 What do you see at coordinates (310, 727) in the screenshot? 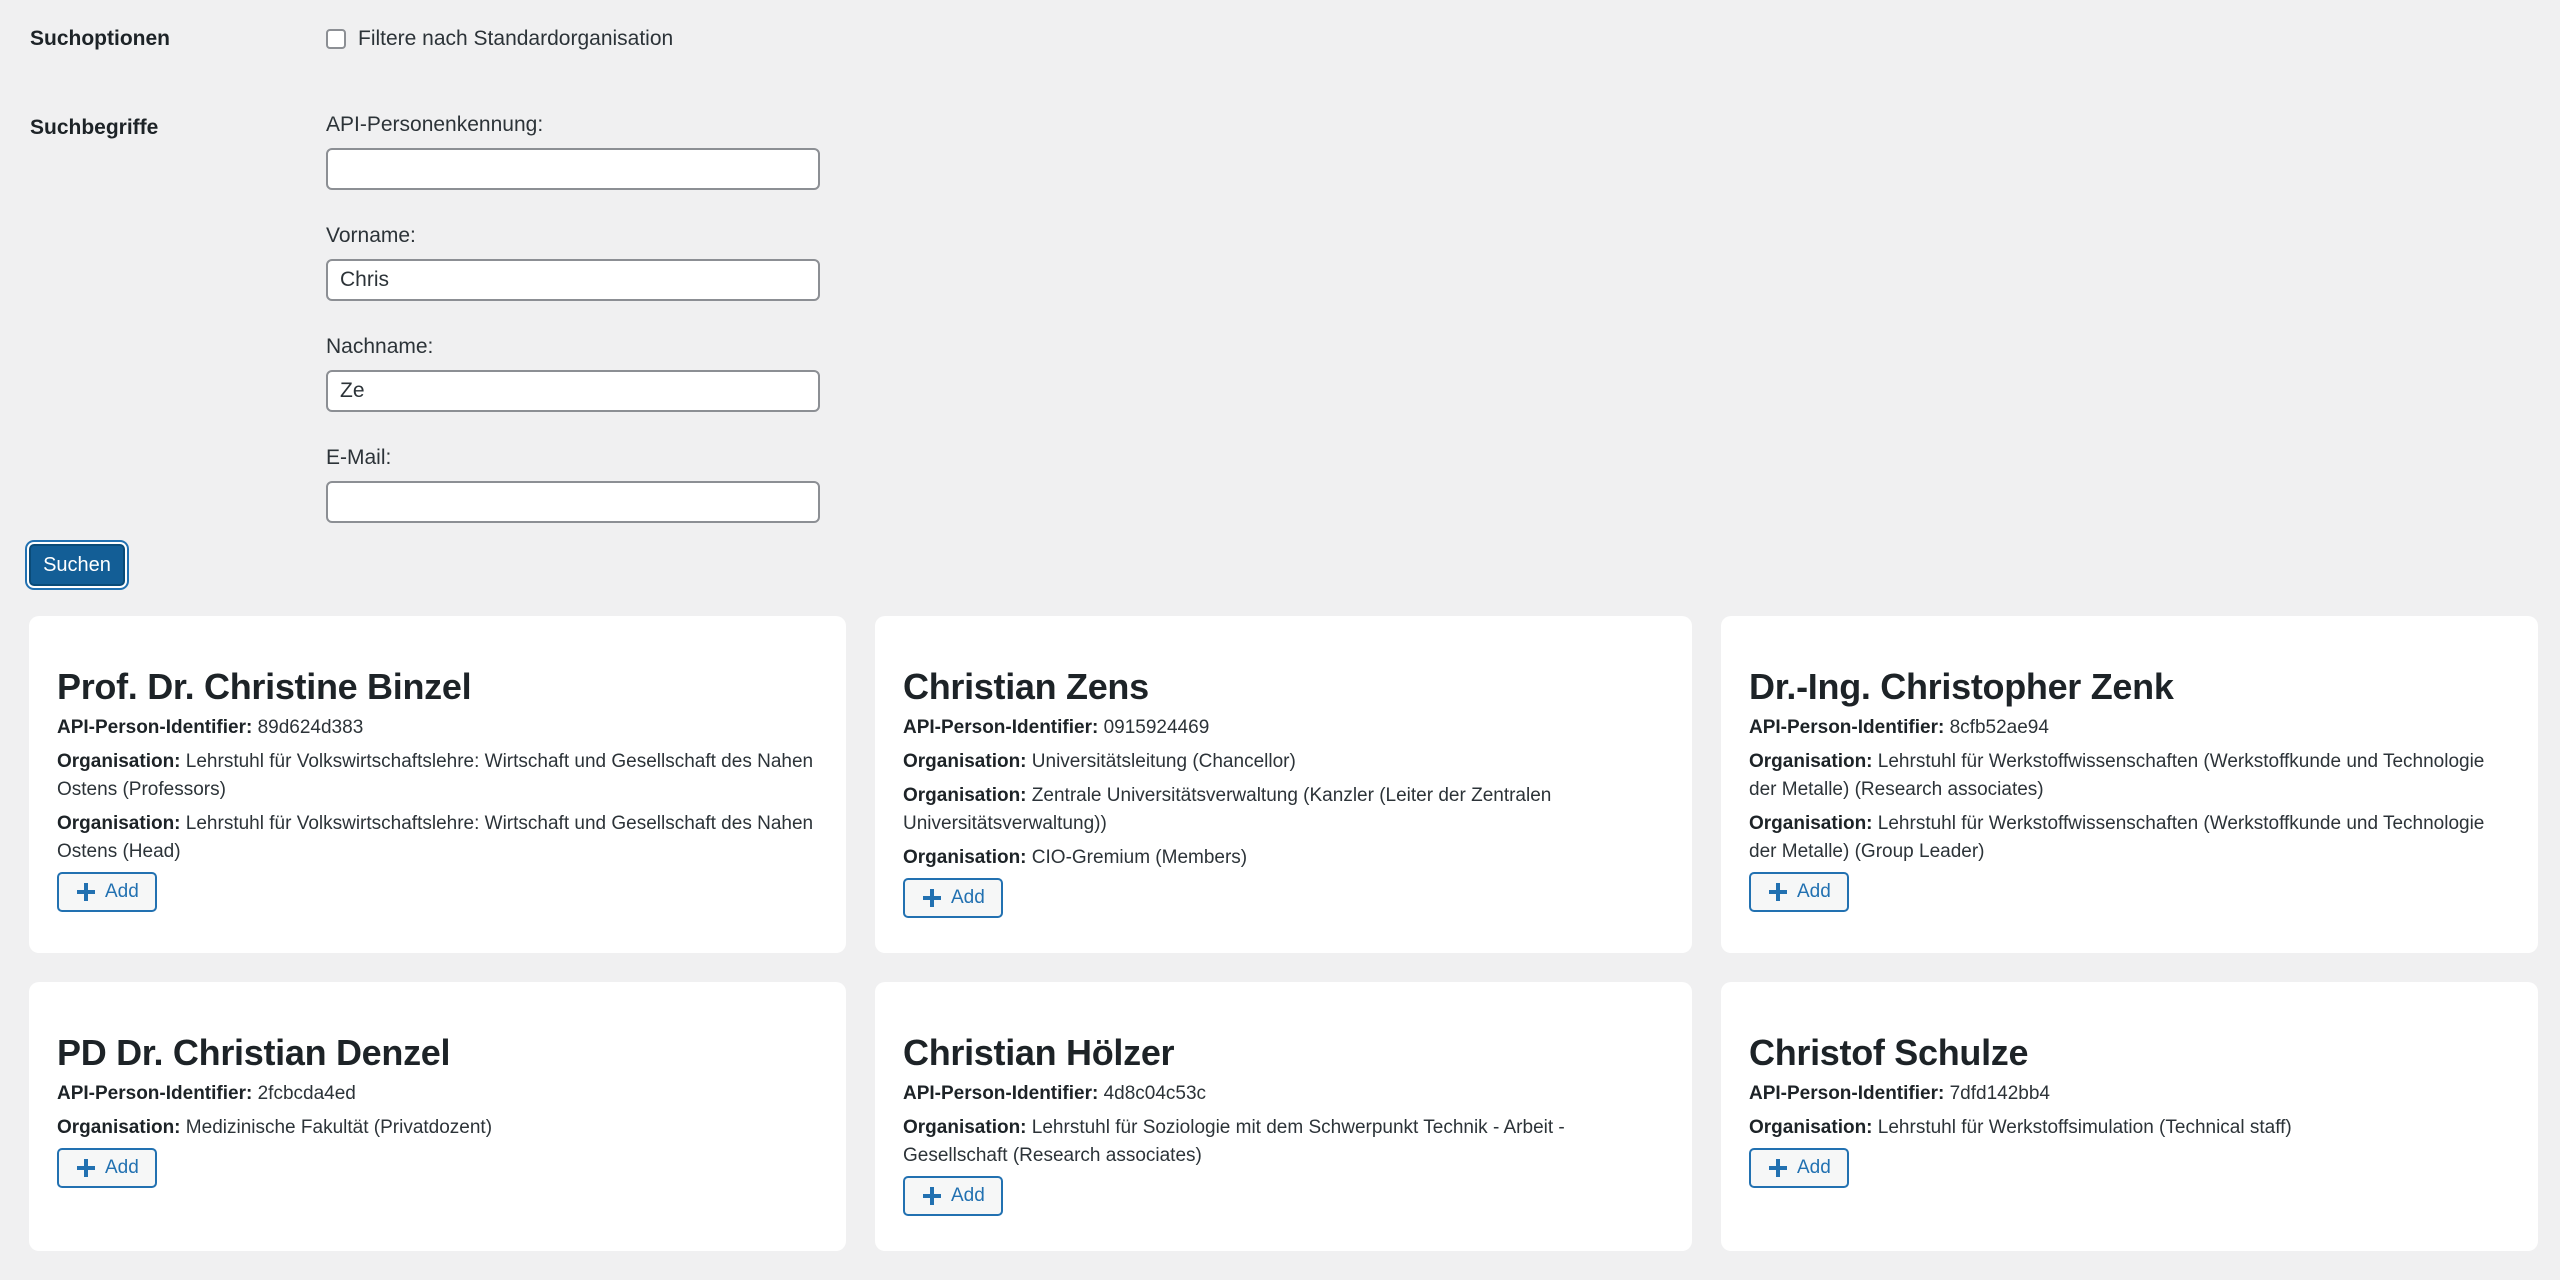
I see `identifier-value: 89d624d383` at bounding box center [310, 727].